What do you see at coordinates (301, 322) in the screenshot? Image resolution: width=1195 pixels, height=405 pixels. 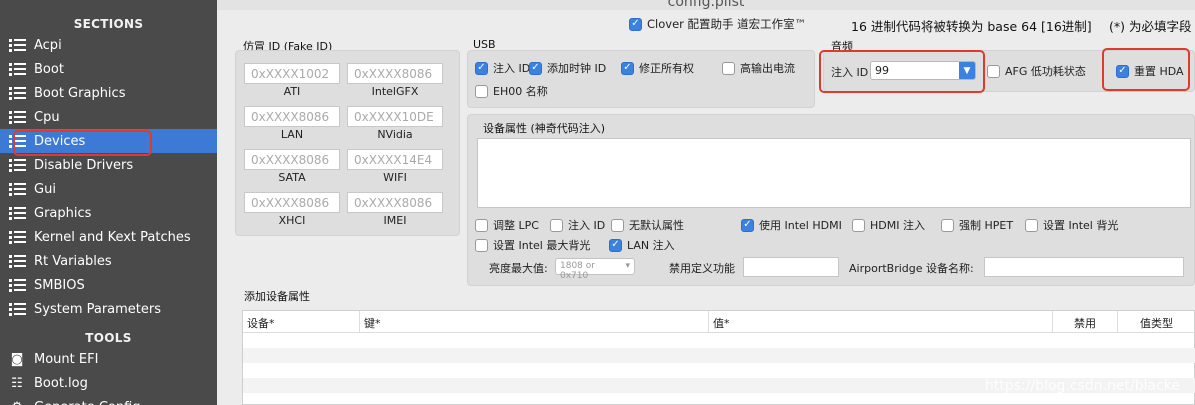 I see `column-header: 设备*` at bounding box center [301, 322].